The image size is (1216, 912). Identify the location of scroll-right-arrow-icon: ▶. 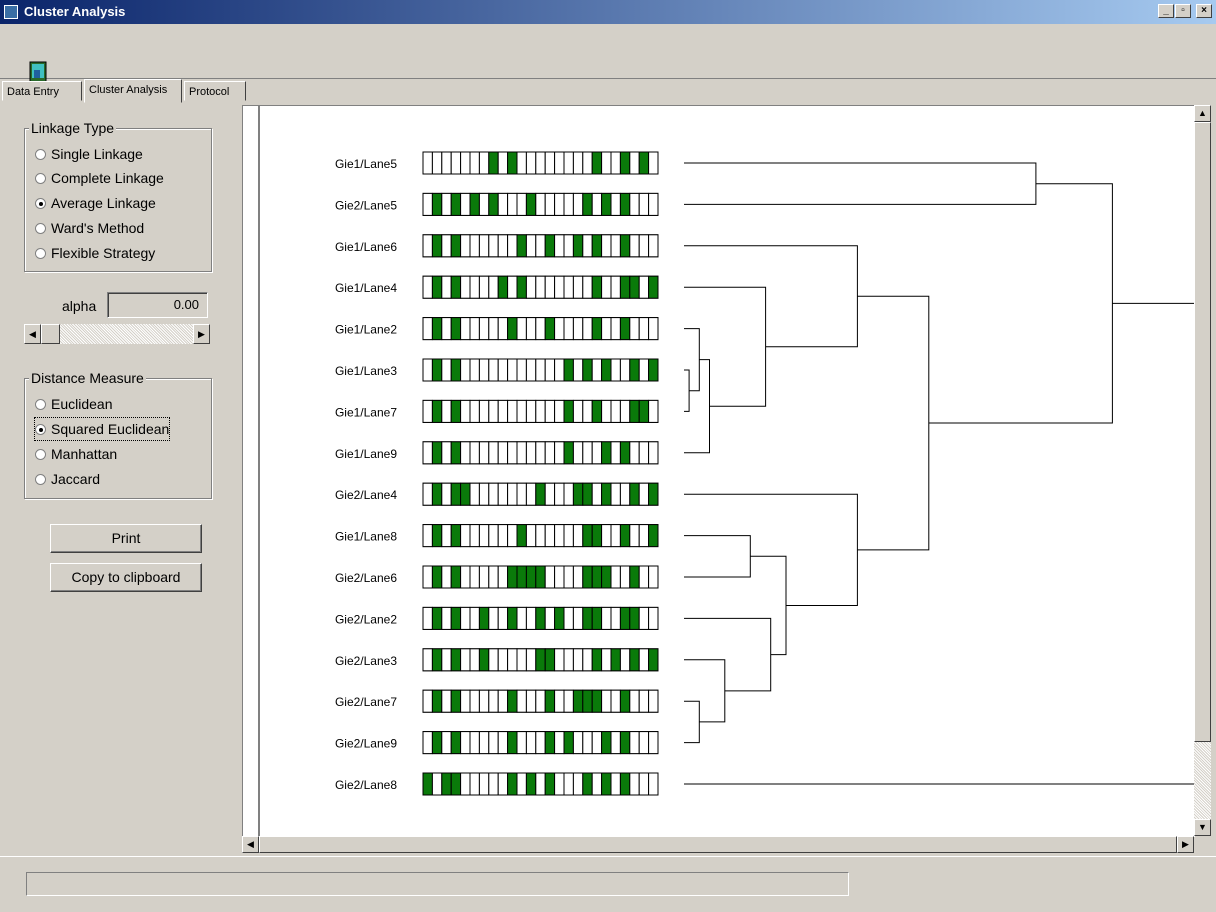
(1185, 844).